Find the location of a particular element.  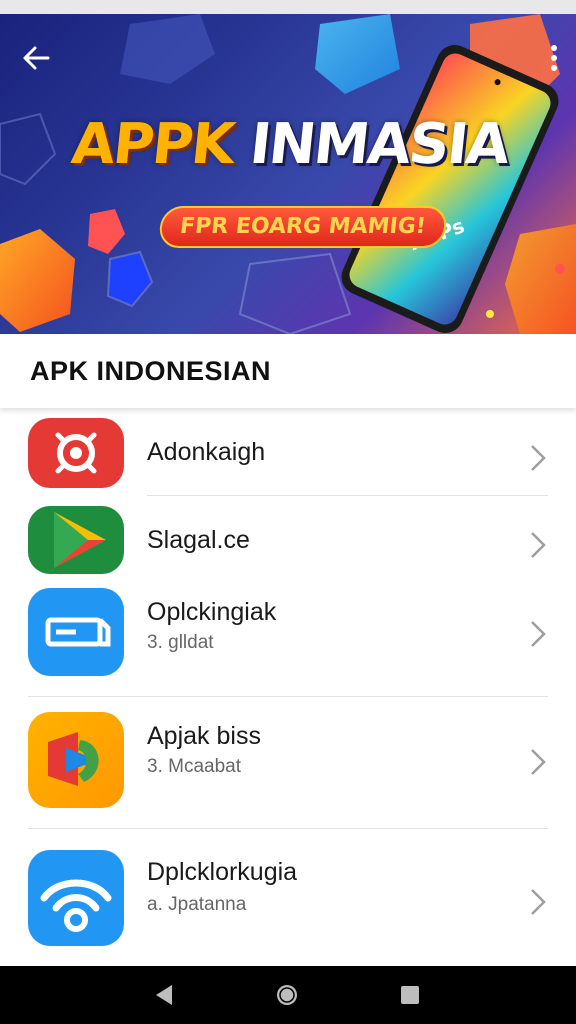

list-item: Dplcklorkugia a. Jpatanna is located at coordinates (288, 898).